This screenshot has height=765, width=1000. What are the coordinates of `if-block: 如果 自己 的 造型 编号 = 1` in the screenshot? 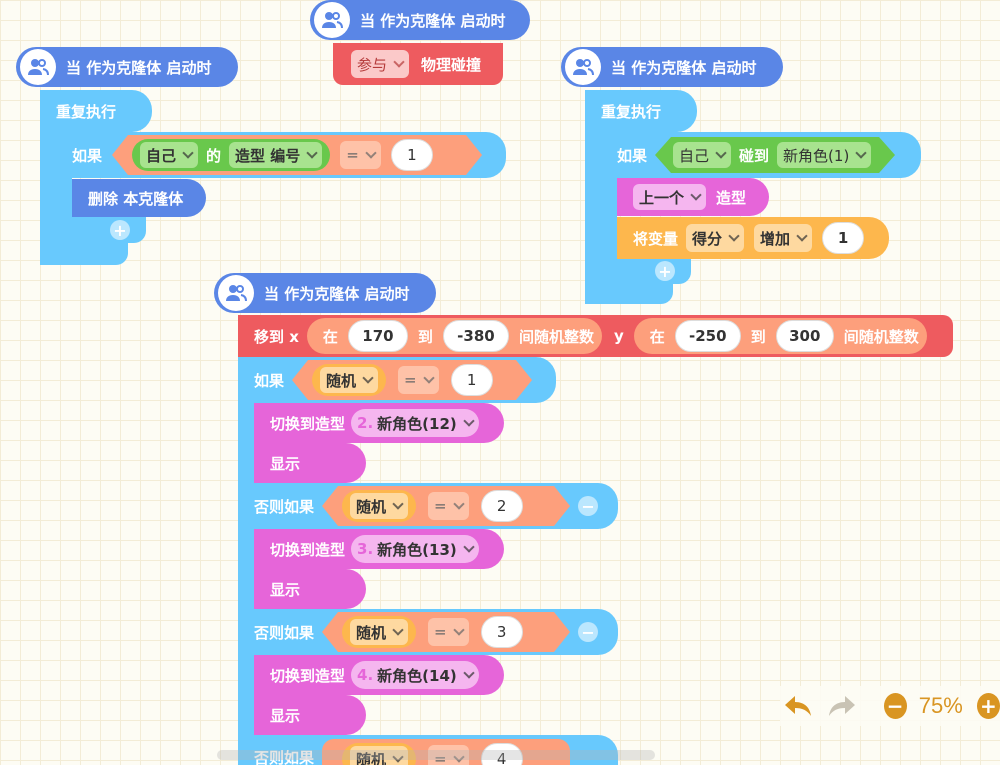 It's located at (281, 155).